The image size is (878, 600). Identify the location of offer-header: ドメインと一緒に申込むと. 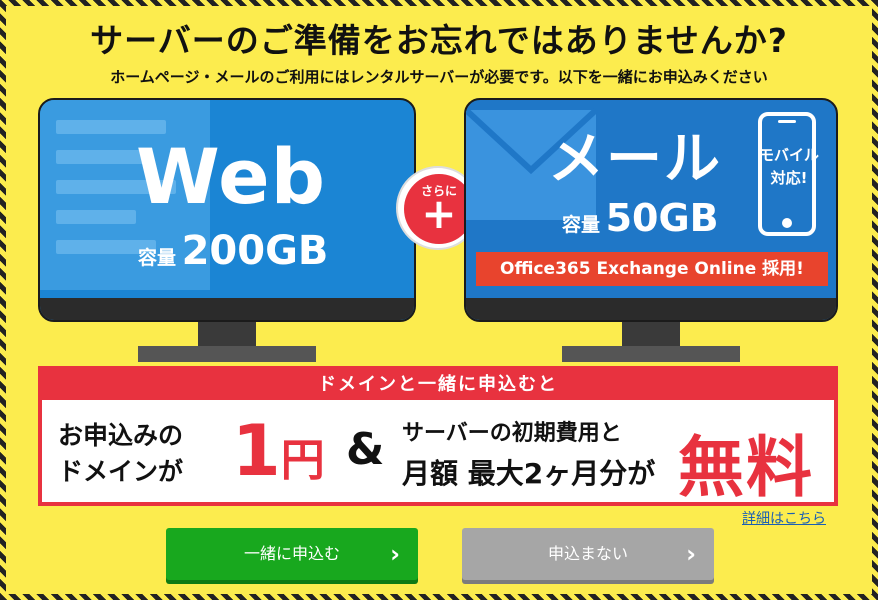
(438, 385).